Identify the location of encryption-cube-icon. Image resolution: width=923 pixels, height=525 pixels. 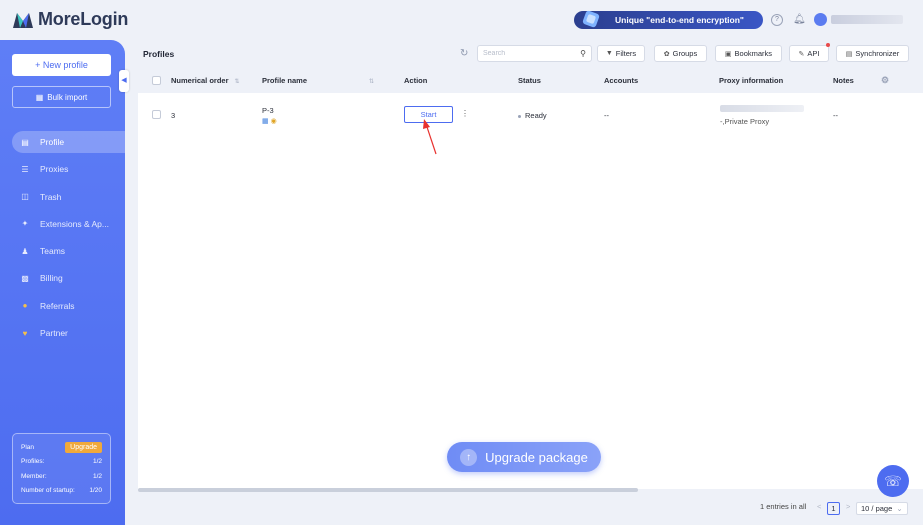
(591, 19).